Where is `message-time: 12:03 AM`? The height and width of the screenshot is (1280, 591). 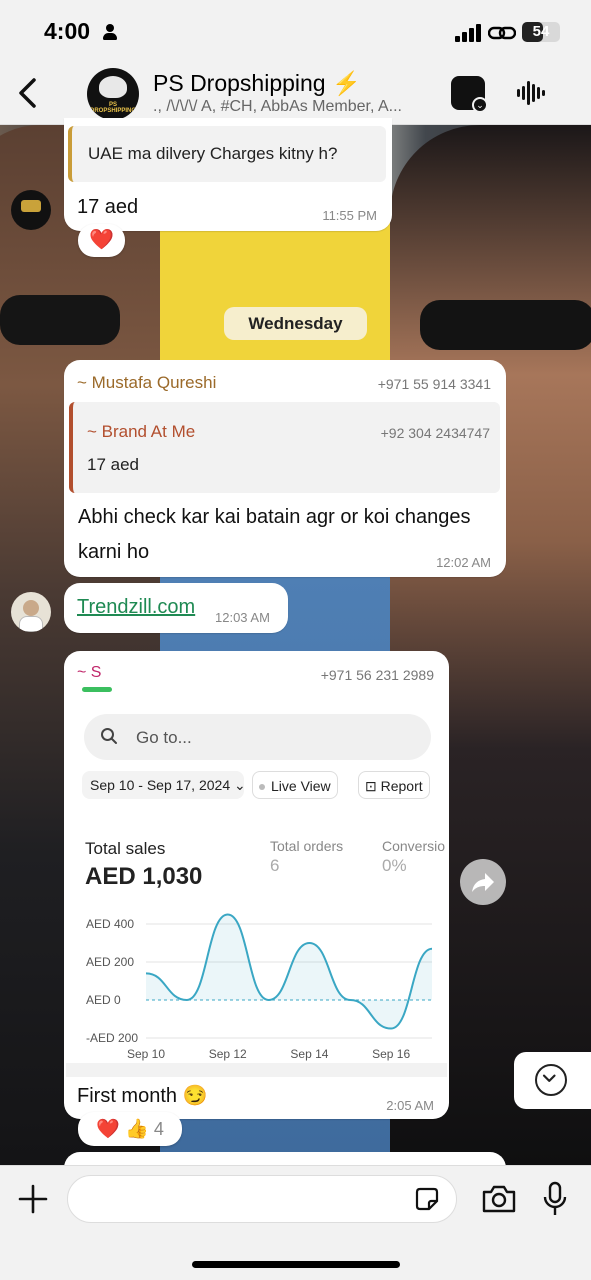 message-time: 12:03 AM is located at coordinates (242, 617).